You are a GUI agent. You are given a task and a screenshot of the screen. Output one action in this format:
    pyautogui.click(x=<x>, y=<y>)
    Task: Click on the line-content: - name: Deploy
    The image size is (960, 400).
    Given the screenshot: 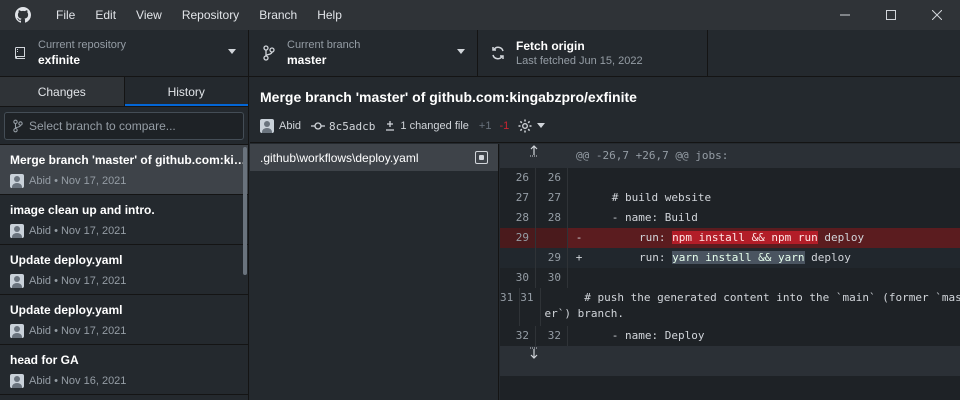 What is the action you would take?
    pyautogui.click(x=638, y=335)
    